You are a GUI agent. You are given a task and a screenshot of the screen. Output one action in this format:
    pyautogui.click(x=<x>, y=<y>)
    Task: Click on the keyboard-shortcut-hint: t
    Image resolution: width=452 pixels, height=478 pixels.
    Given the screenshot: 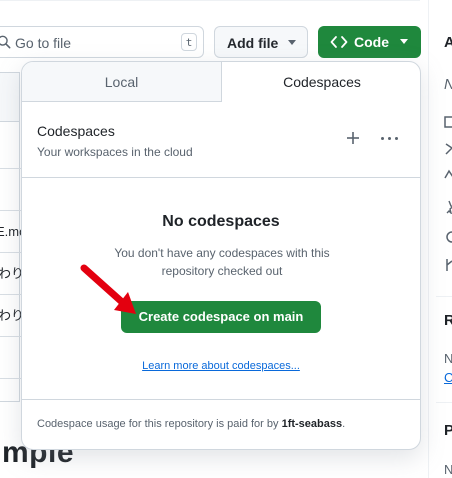 What is the action you would take?
    pyautogui.click(x=189, y=42)
    